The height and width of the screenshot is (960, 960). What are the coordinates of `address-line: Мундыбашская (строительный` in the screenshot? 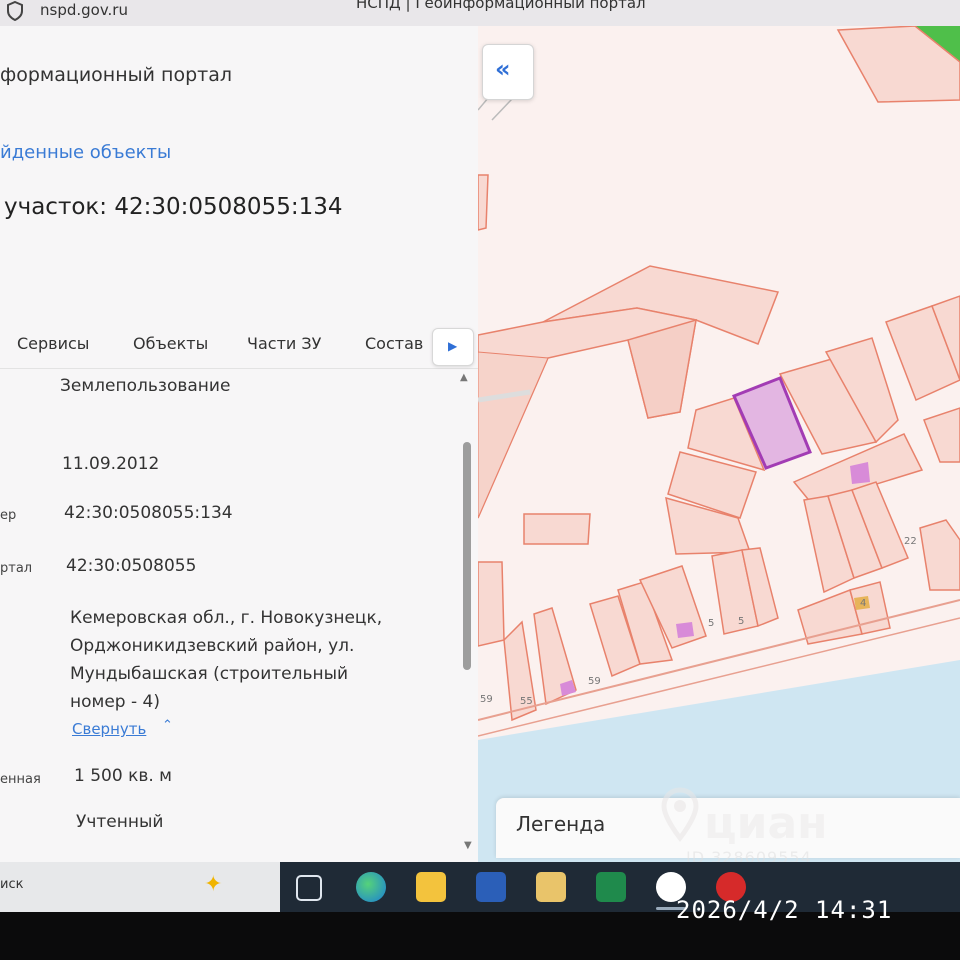 It's located at (209, 674).